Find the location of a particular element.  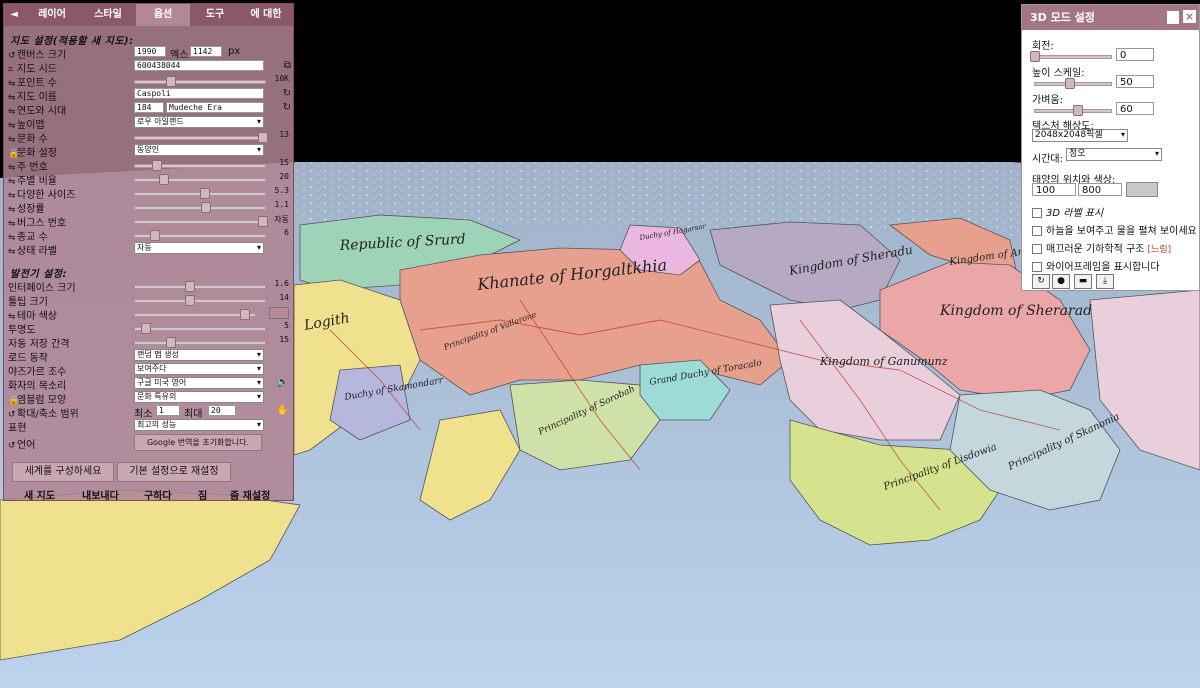

sun-color-swatch is located at coordinates (1142, 189).